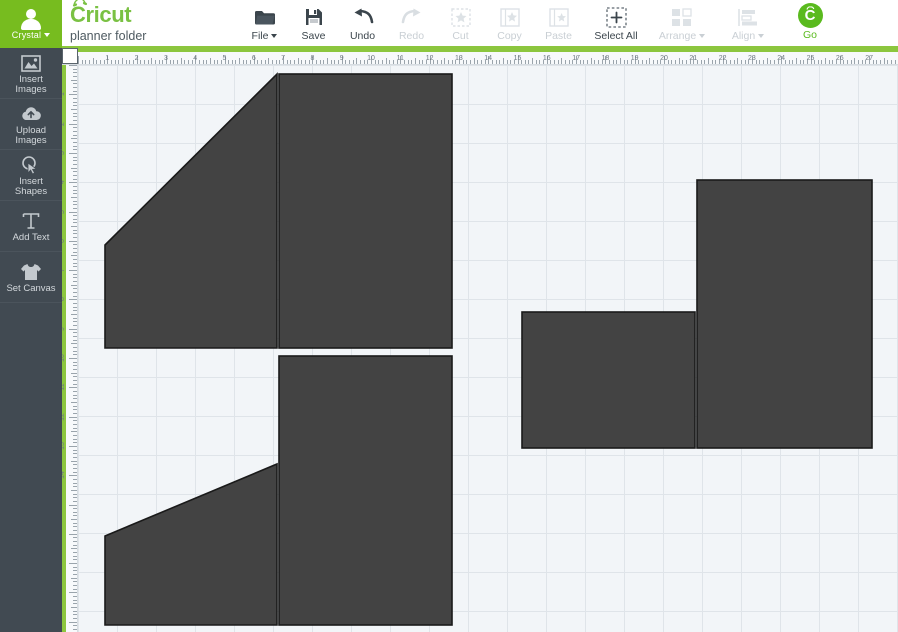  What do you see at coordinates (784, 314) in the screenshot?
I see `canvas-shape-panel-tall-right` at bounding box center [784, 314].